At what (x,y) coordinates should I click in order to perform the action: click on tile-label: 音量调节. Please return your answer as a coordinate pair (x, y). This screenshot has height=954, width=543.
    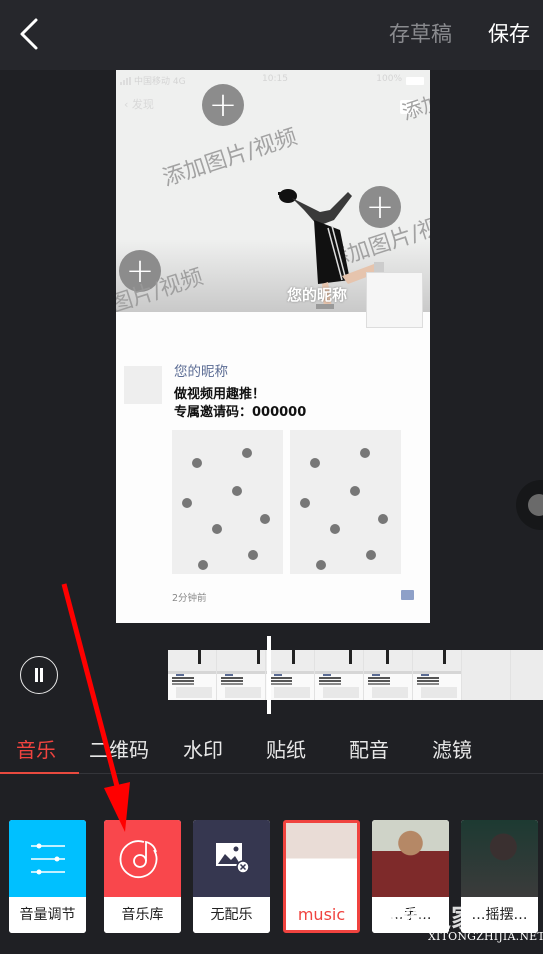
    Looking at the image, I should click on (47, 915).